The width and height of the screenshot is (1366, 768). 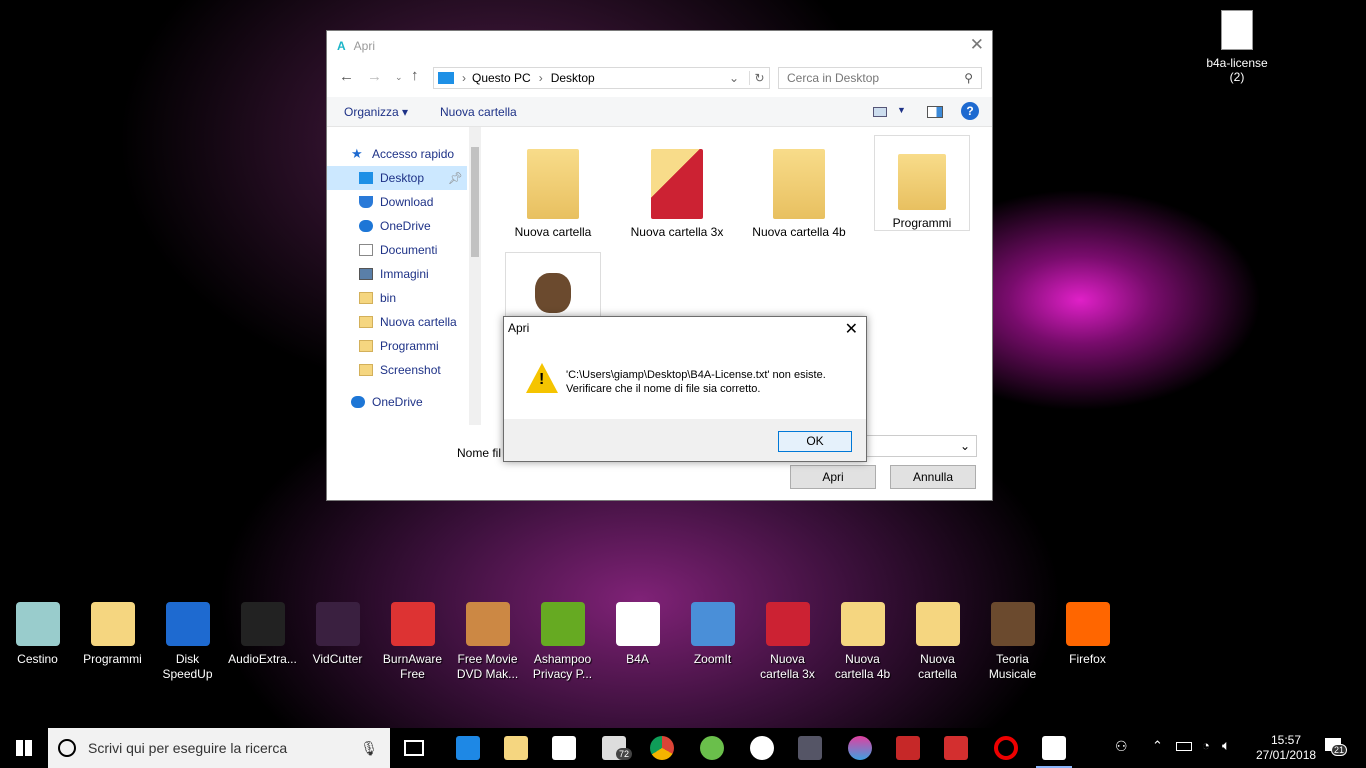 I want to click on file-item: Nuova cartella, so click(x=553, y=189).